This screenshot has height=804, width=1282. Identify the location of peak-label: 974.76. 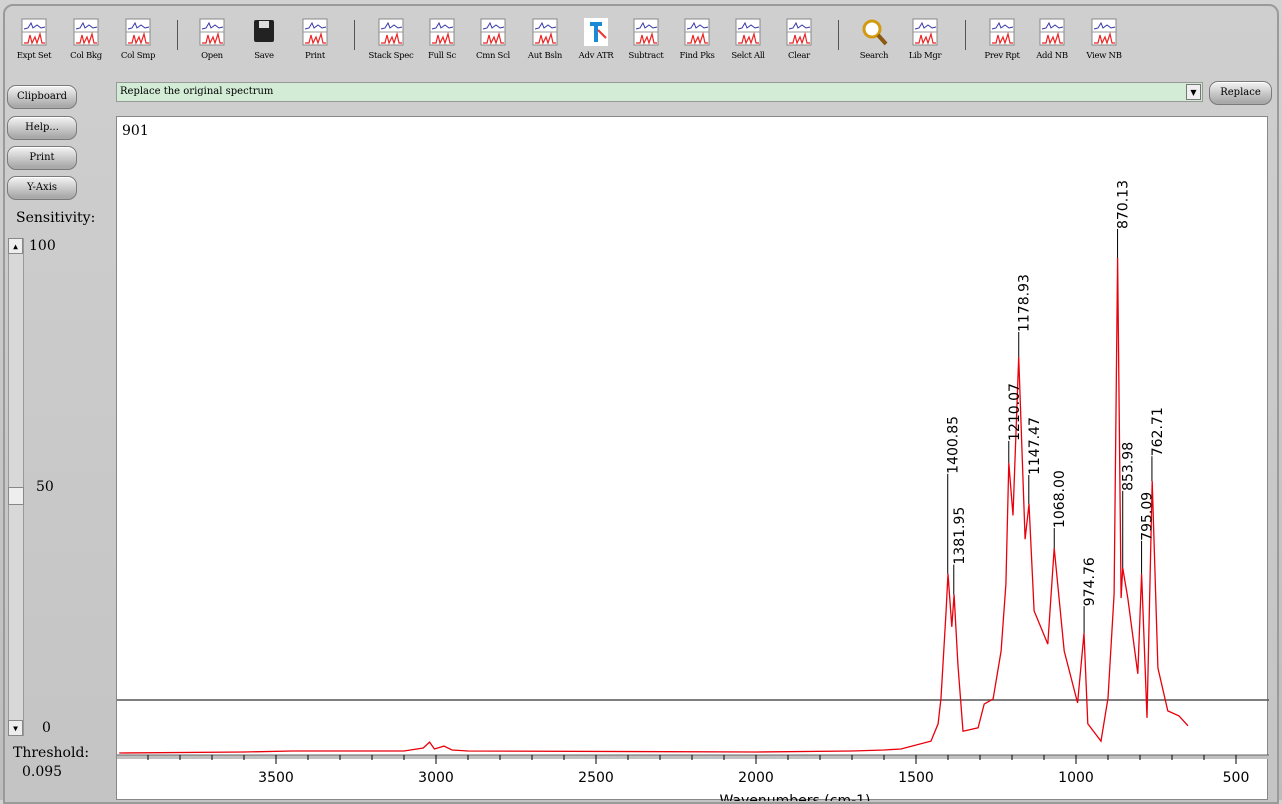
(1090, 581).